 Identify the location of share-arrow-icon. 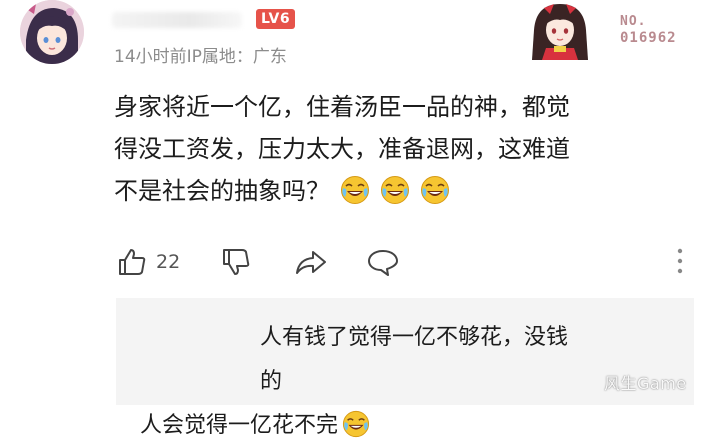
(311, 262).